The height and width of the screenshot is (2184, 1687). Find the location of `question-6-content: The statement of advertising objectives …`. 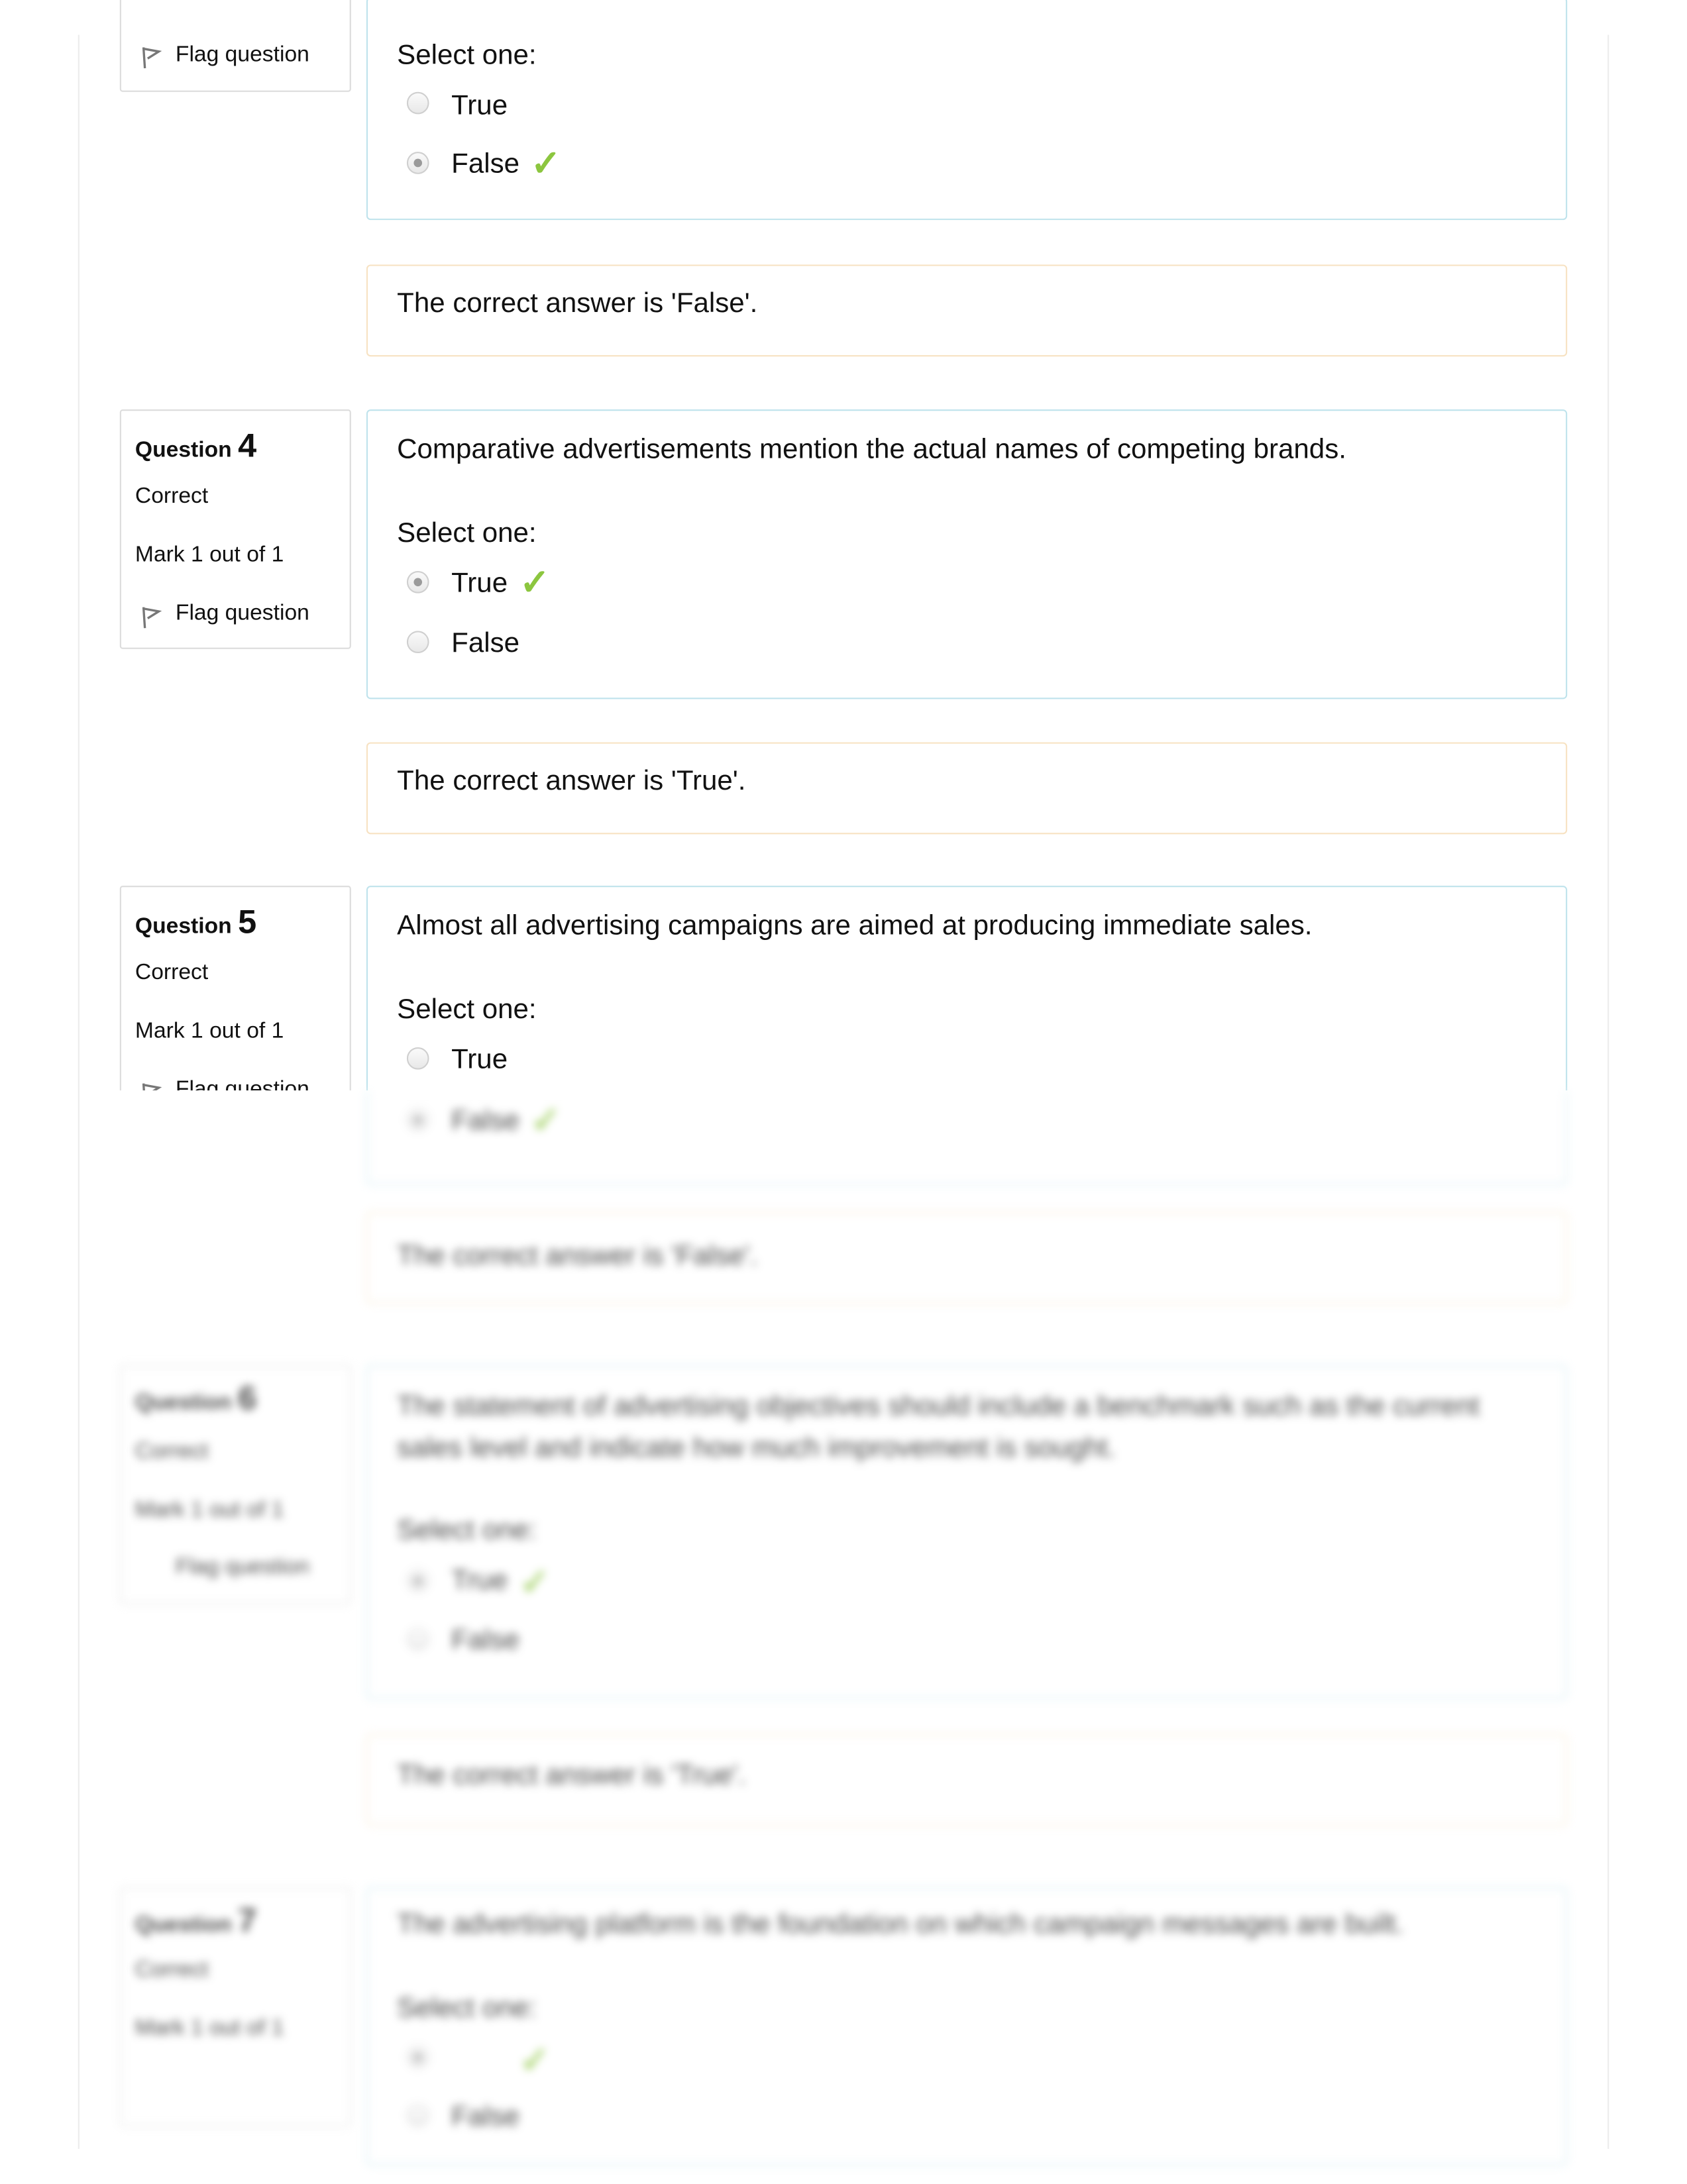

question-6-content: The statement of advertising objectives … is located at coordinates (967, 1532).